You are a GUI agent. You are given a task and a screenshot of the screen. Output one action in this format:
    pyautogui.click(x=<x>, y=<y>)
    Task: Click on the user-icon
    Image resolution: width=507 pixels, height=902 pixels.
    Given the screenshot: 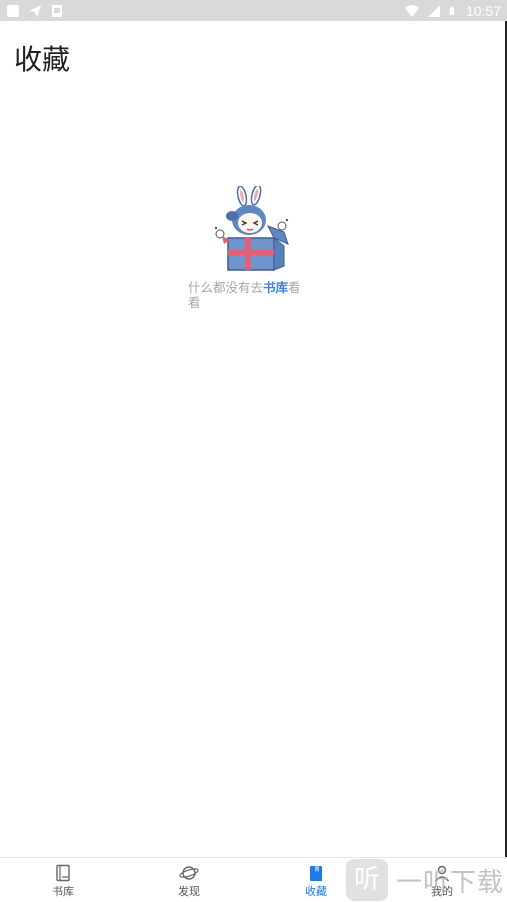 What is the action you would take?
    pyautogui.click(x=442, y=873)
    